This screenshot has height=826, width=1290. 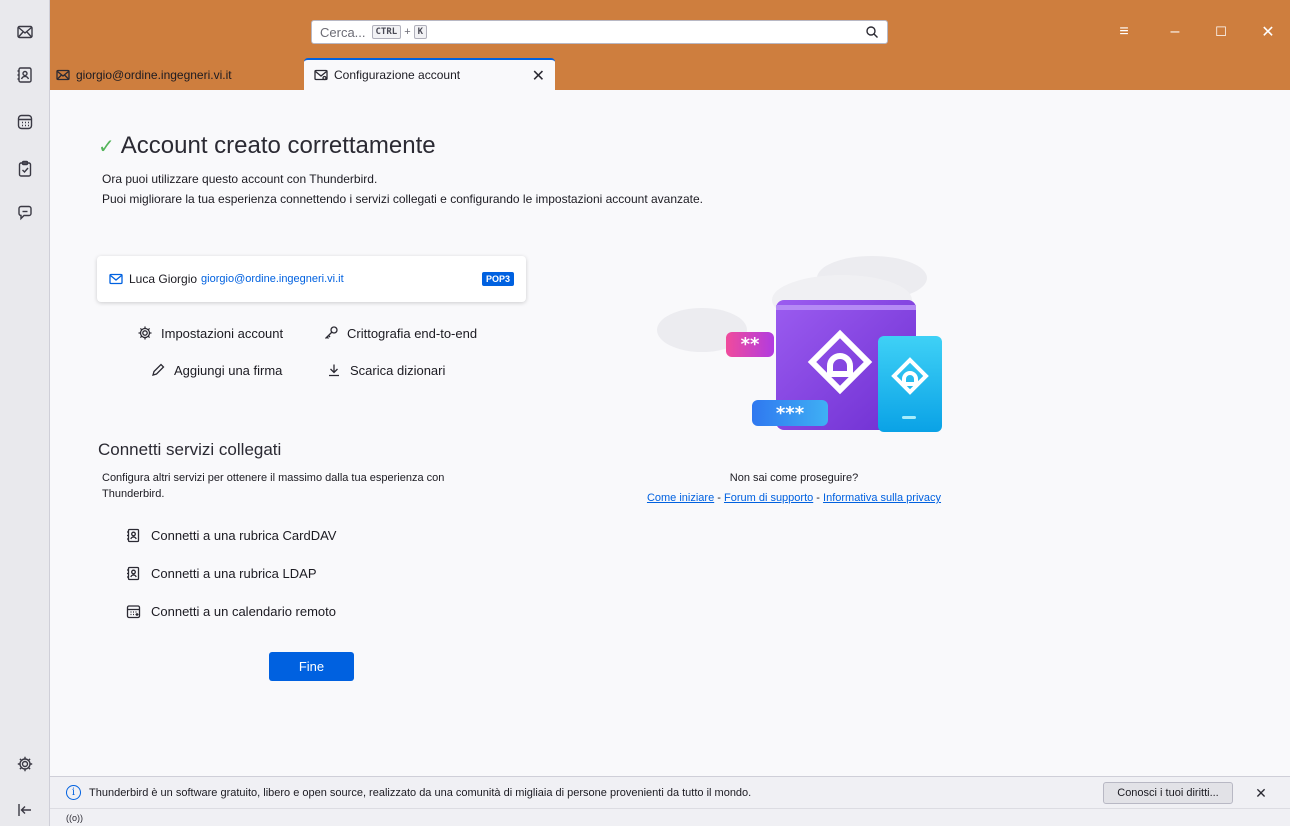 What do you see at coordinates (25, 169) in the screenshot?
I see `tasks-icon` at bounding box center [25, 169].